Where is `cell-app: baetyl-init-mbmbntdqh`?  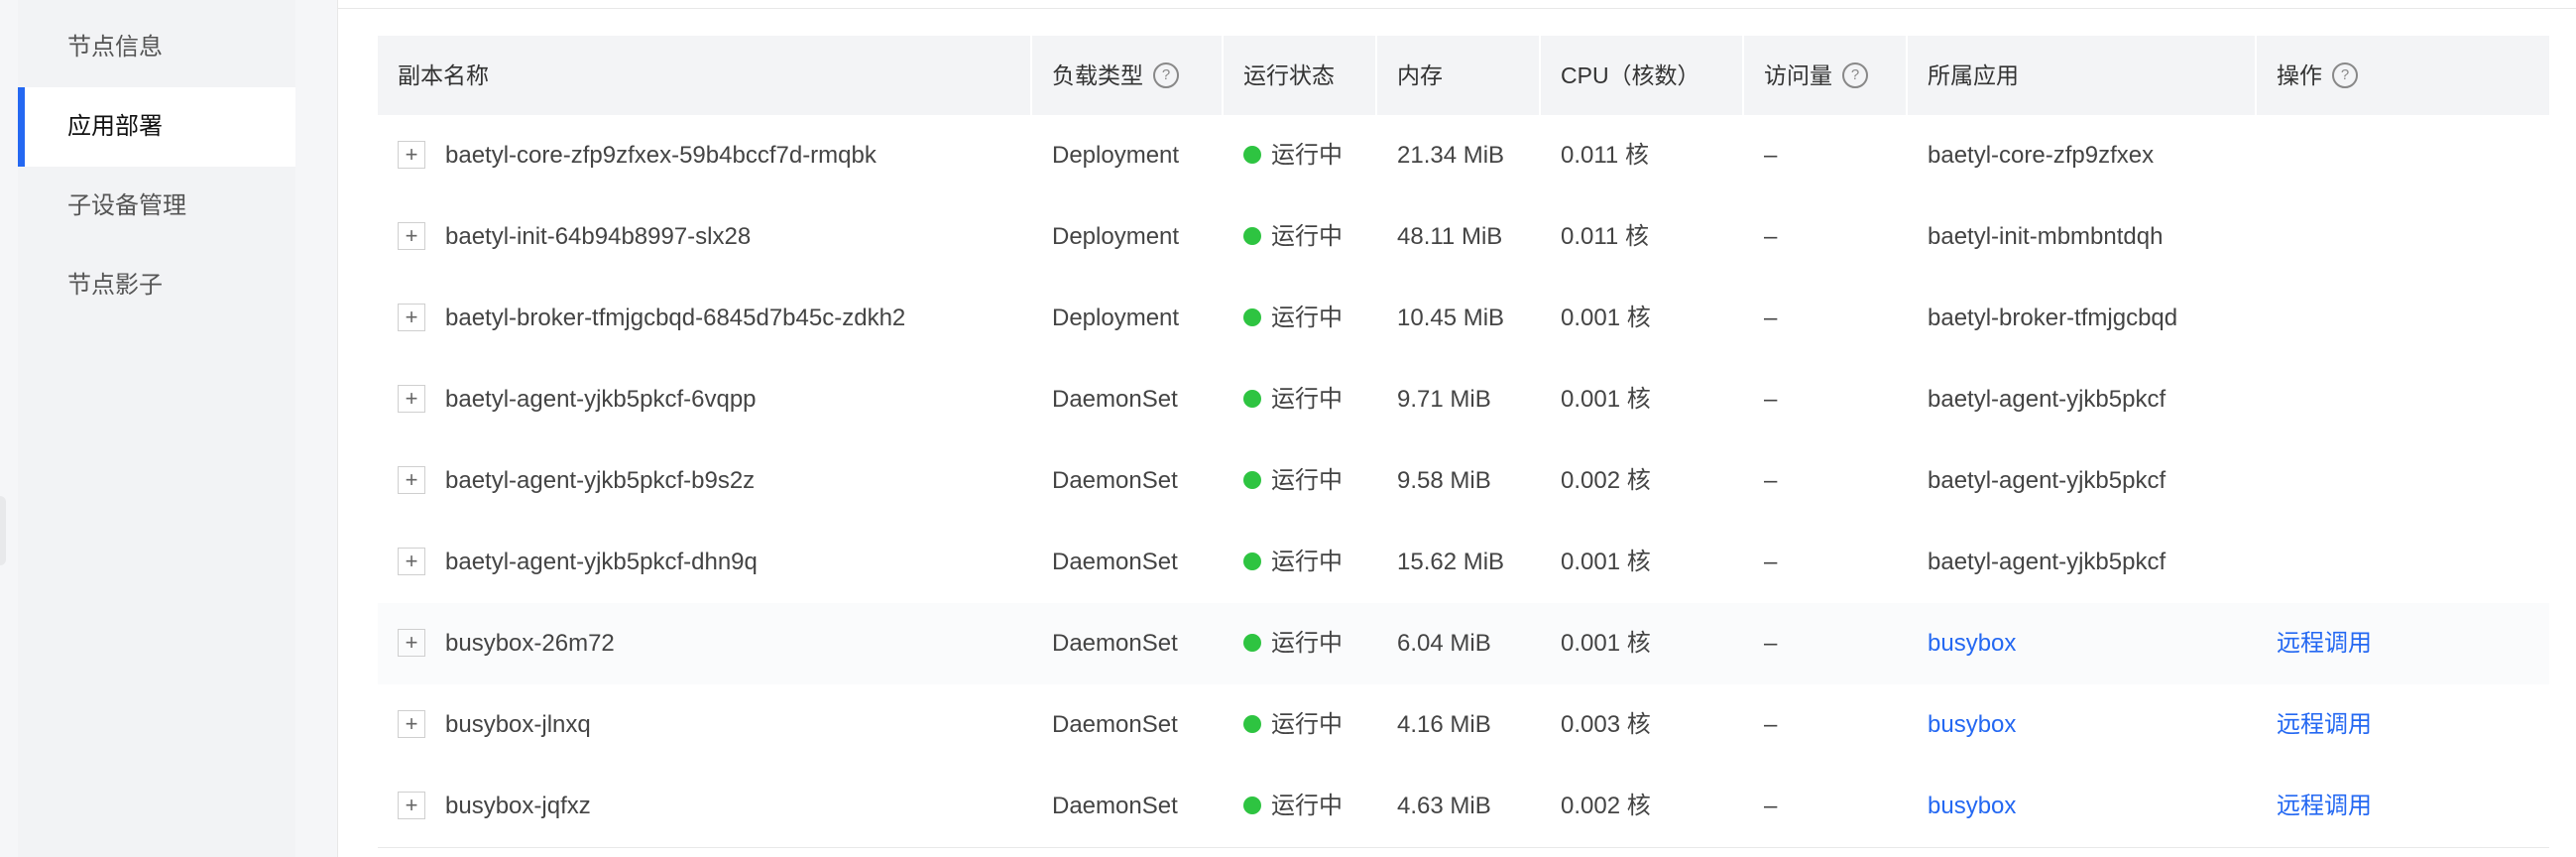
cell-app: baetyl-init-mbmbntdqh is located at coordinates (2046, 236).